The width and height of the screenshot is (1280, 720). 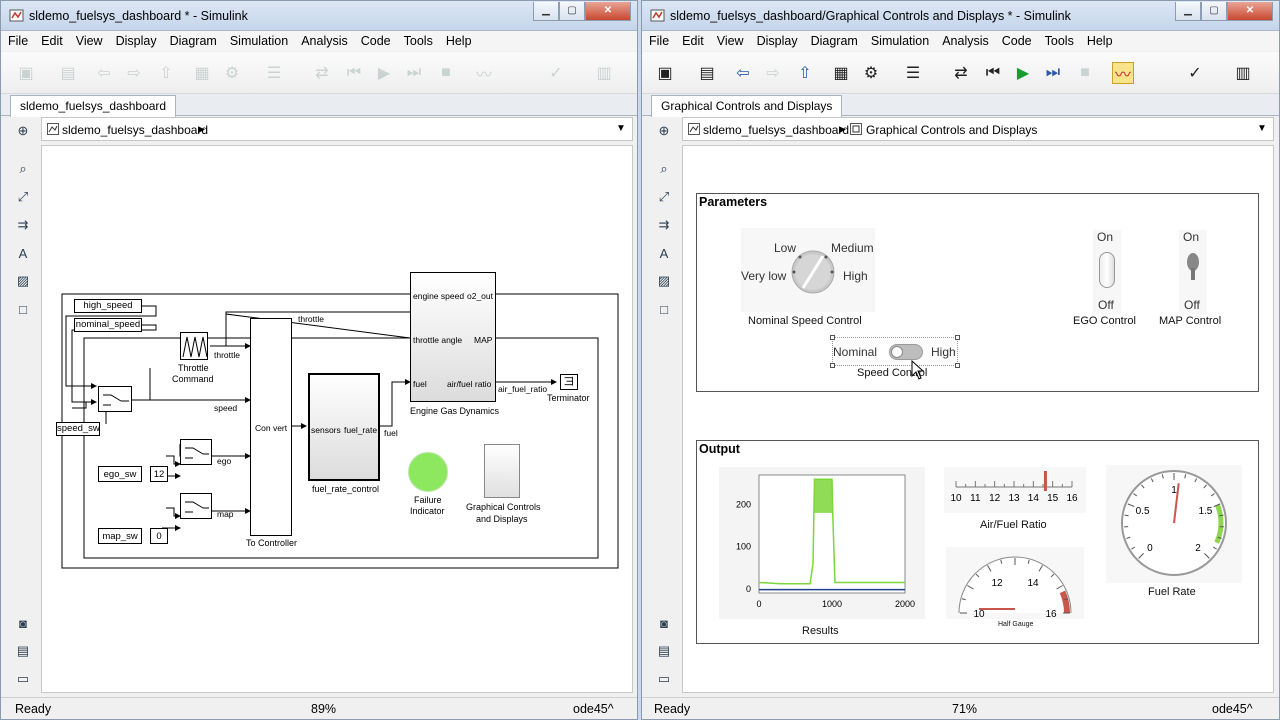 I want to click on block-ego-switch, so click(x=196, y=452).